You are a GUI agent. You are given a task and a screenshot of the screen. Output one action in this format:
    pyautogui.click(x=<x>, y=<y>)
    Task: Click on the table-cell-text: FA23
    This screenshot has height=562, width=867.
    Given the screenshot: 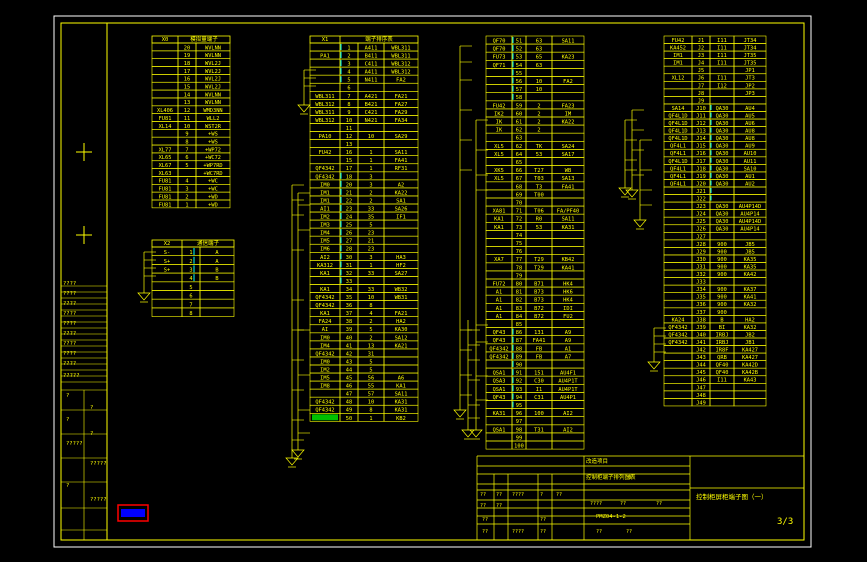 What is the action you would take?
    pyautogui.click(x=568, y=106)
    